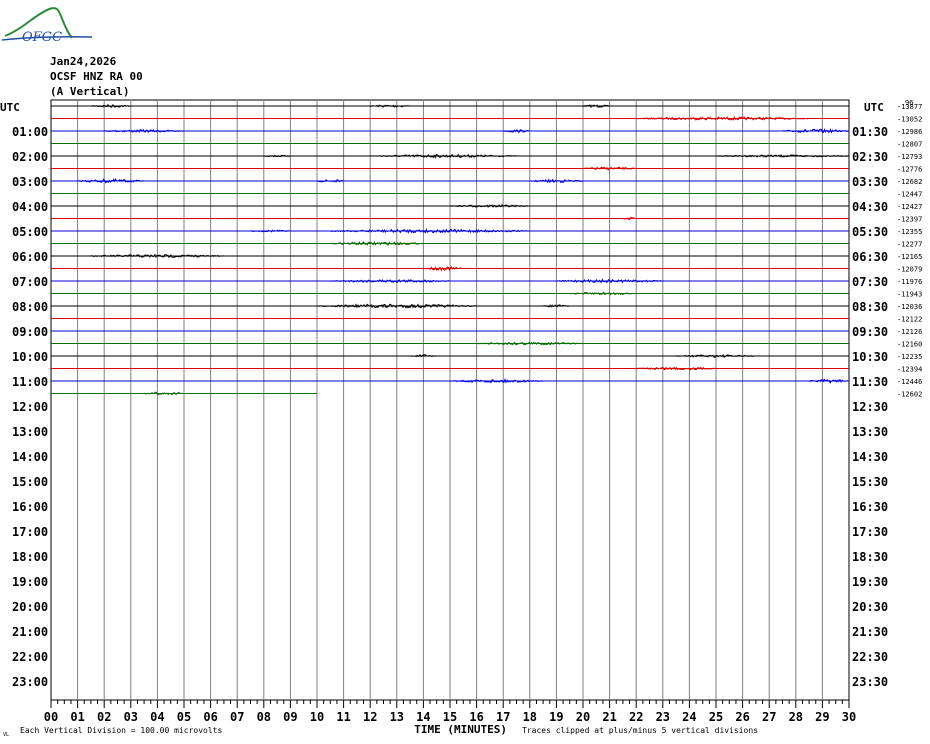 This screenshot has height=744, width=930. Describe the element at coordinates (874, 107) in the screenshot. I see `right-utc-label: UTC` at that location.